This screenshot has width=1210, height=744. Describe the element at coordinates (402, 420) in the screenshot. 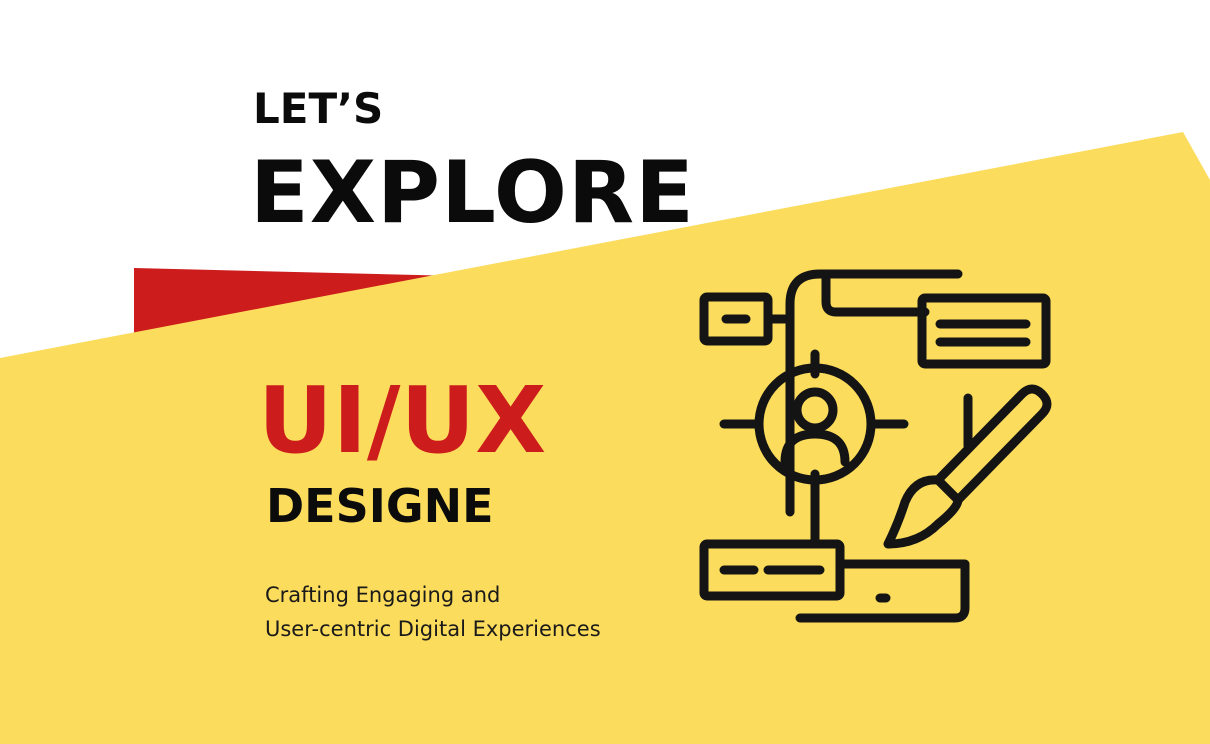

I see `accent-title: UI/UX` at that location.